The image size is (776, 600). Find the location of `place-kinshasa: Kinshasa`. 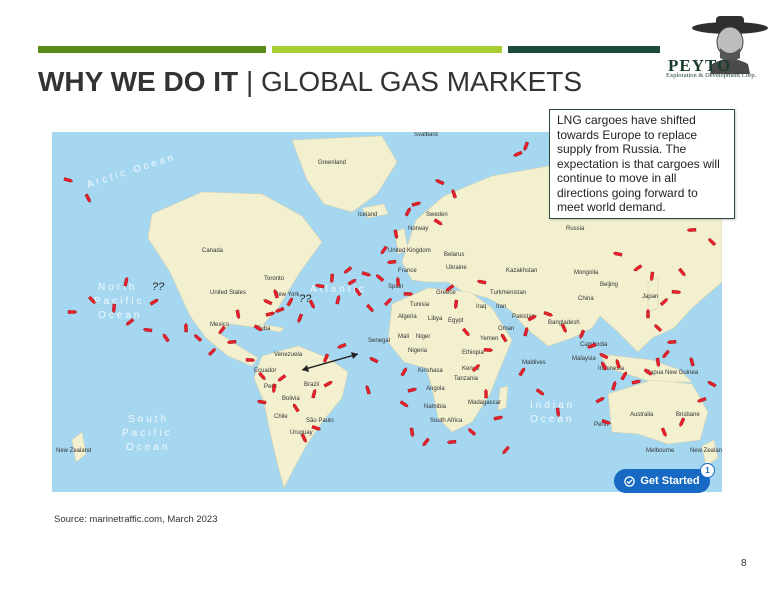

place-kinshasa: Kinshasa is located at coordinates (430, 371).